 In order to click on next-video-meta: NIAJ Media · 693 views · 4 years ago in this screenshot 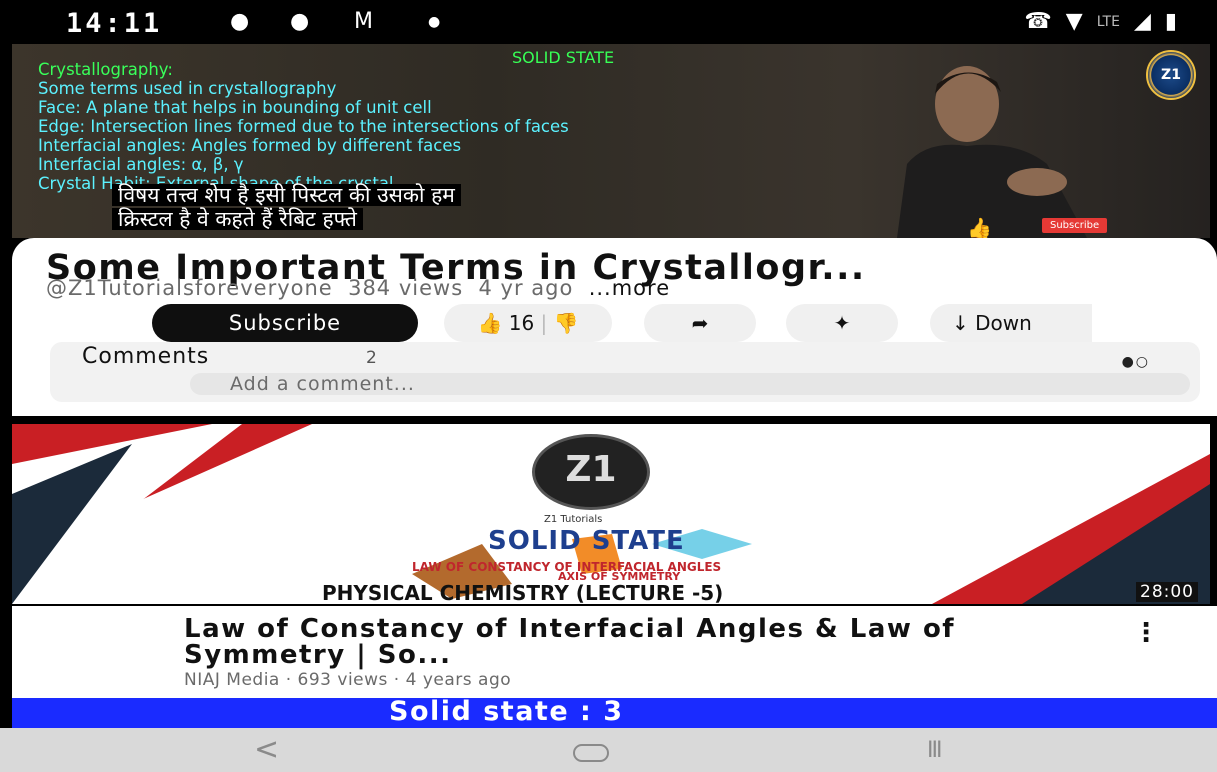, I will do `click(348, 680)`.